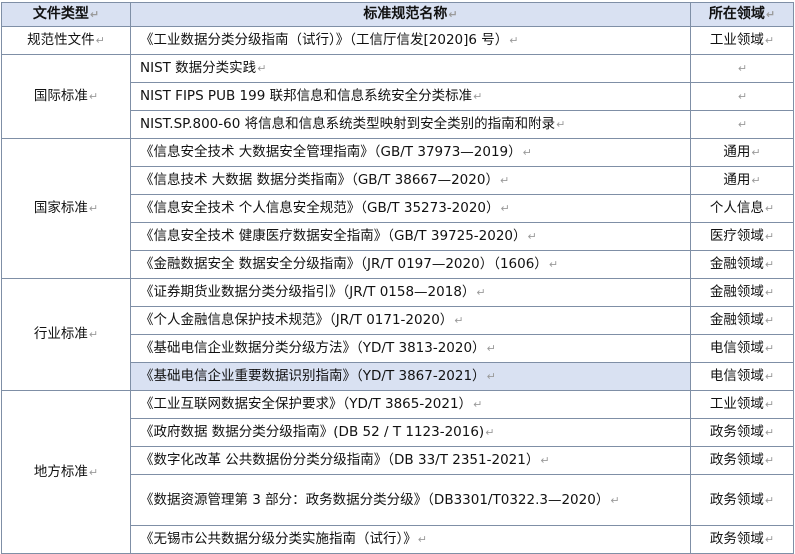 Image resolution: width=795 pixels, height=554 pixels. What do you see at coordinates (410, 539) in the screenshot?
I see `standard-name-cell: 《无锡市公共数据分级分类实施指南（试行）》↵` at bounding box center [410, 539].